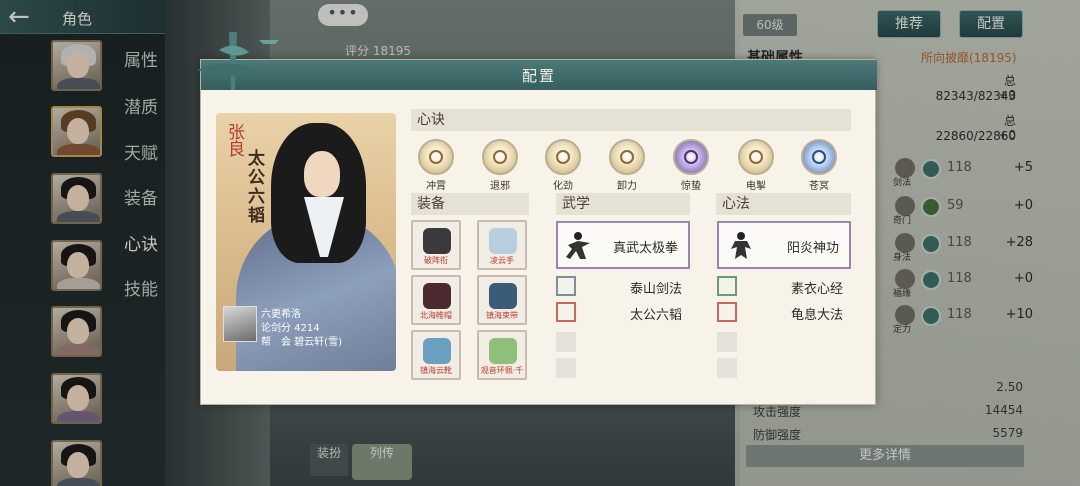 The height and width of the screenshot is (486, 1080). Describe the element at coordinates (301, 342) in the screenshot. I see `owner-guild: 帮 会 碧云轩(雪)` at that location.